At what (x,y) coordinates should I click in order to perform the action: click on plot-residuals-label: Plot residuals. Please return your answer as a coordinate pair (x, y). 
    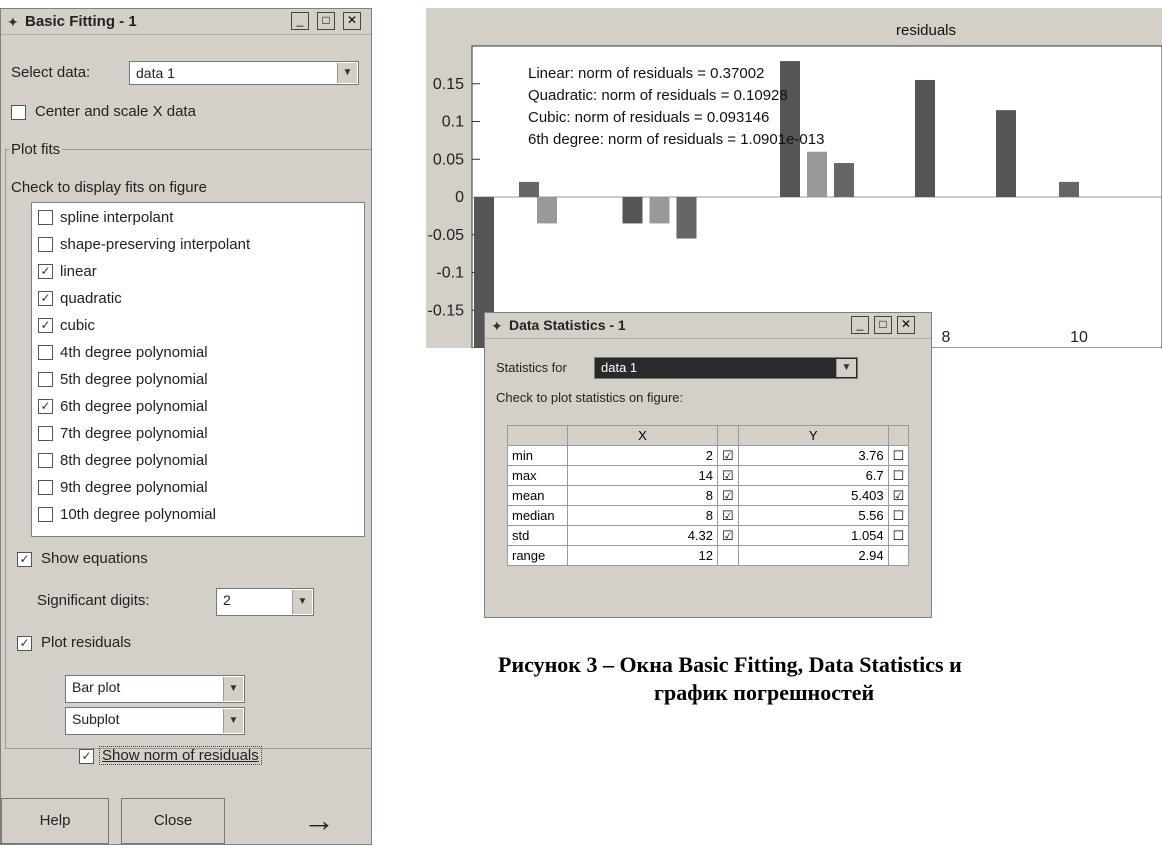
    Looking at the image, I should click on (86, 642).